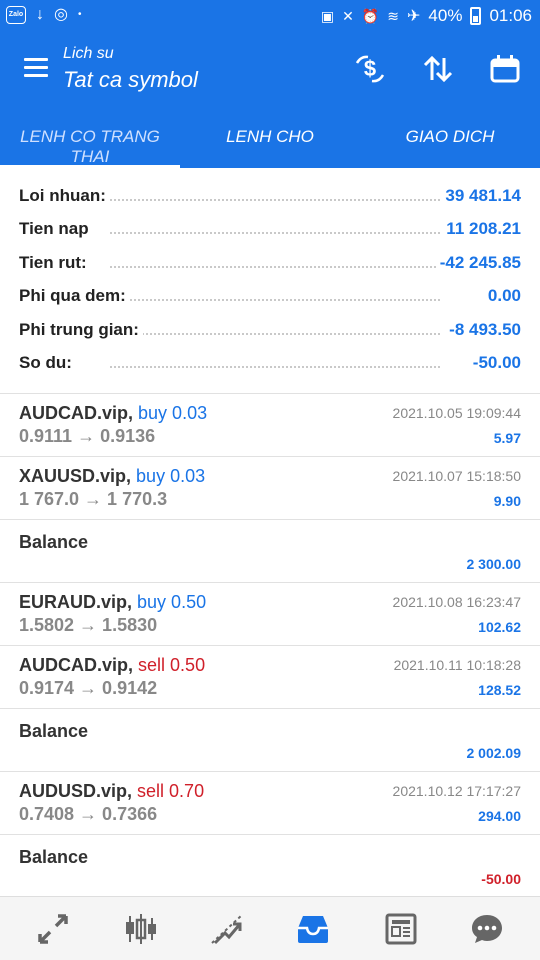  I want to click on app-bar: Lich su Tat ca symbol $, so click(270, 69).